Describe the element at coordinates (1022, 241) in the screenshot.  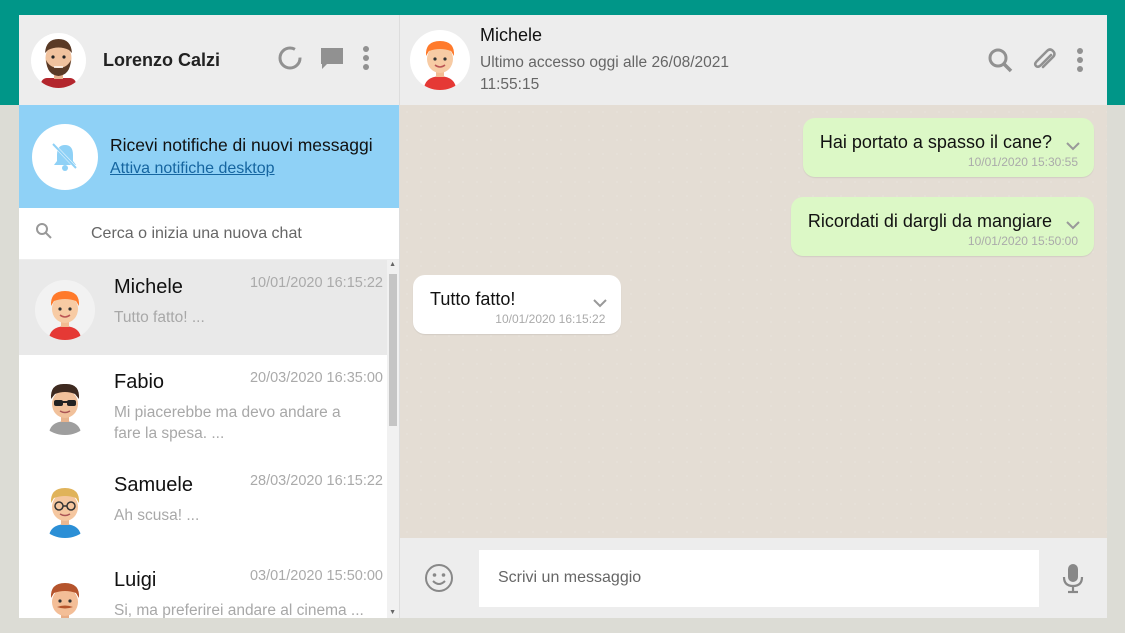
I see `message-time: 10/01/2020 15:50:00` at that location.